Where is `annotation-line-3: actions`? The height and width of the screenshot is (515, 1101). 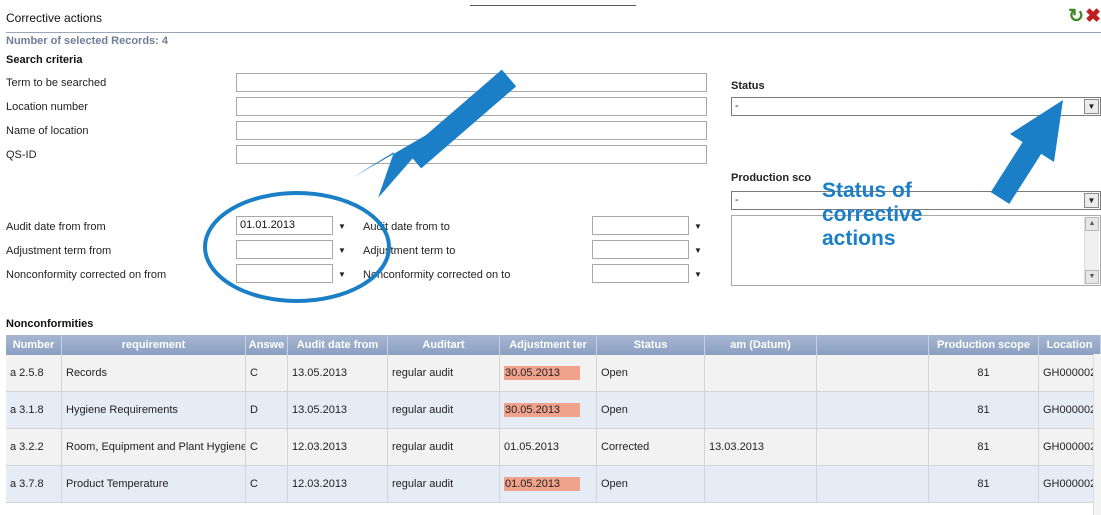
annotation-line-3: actions is located at coordinates (859, 238).